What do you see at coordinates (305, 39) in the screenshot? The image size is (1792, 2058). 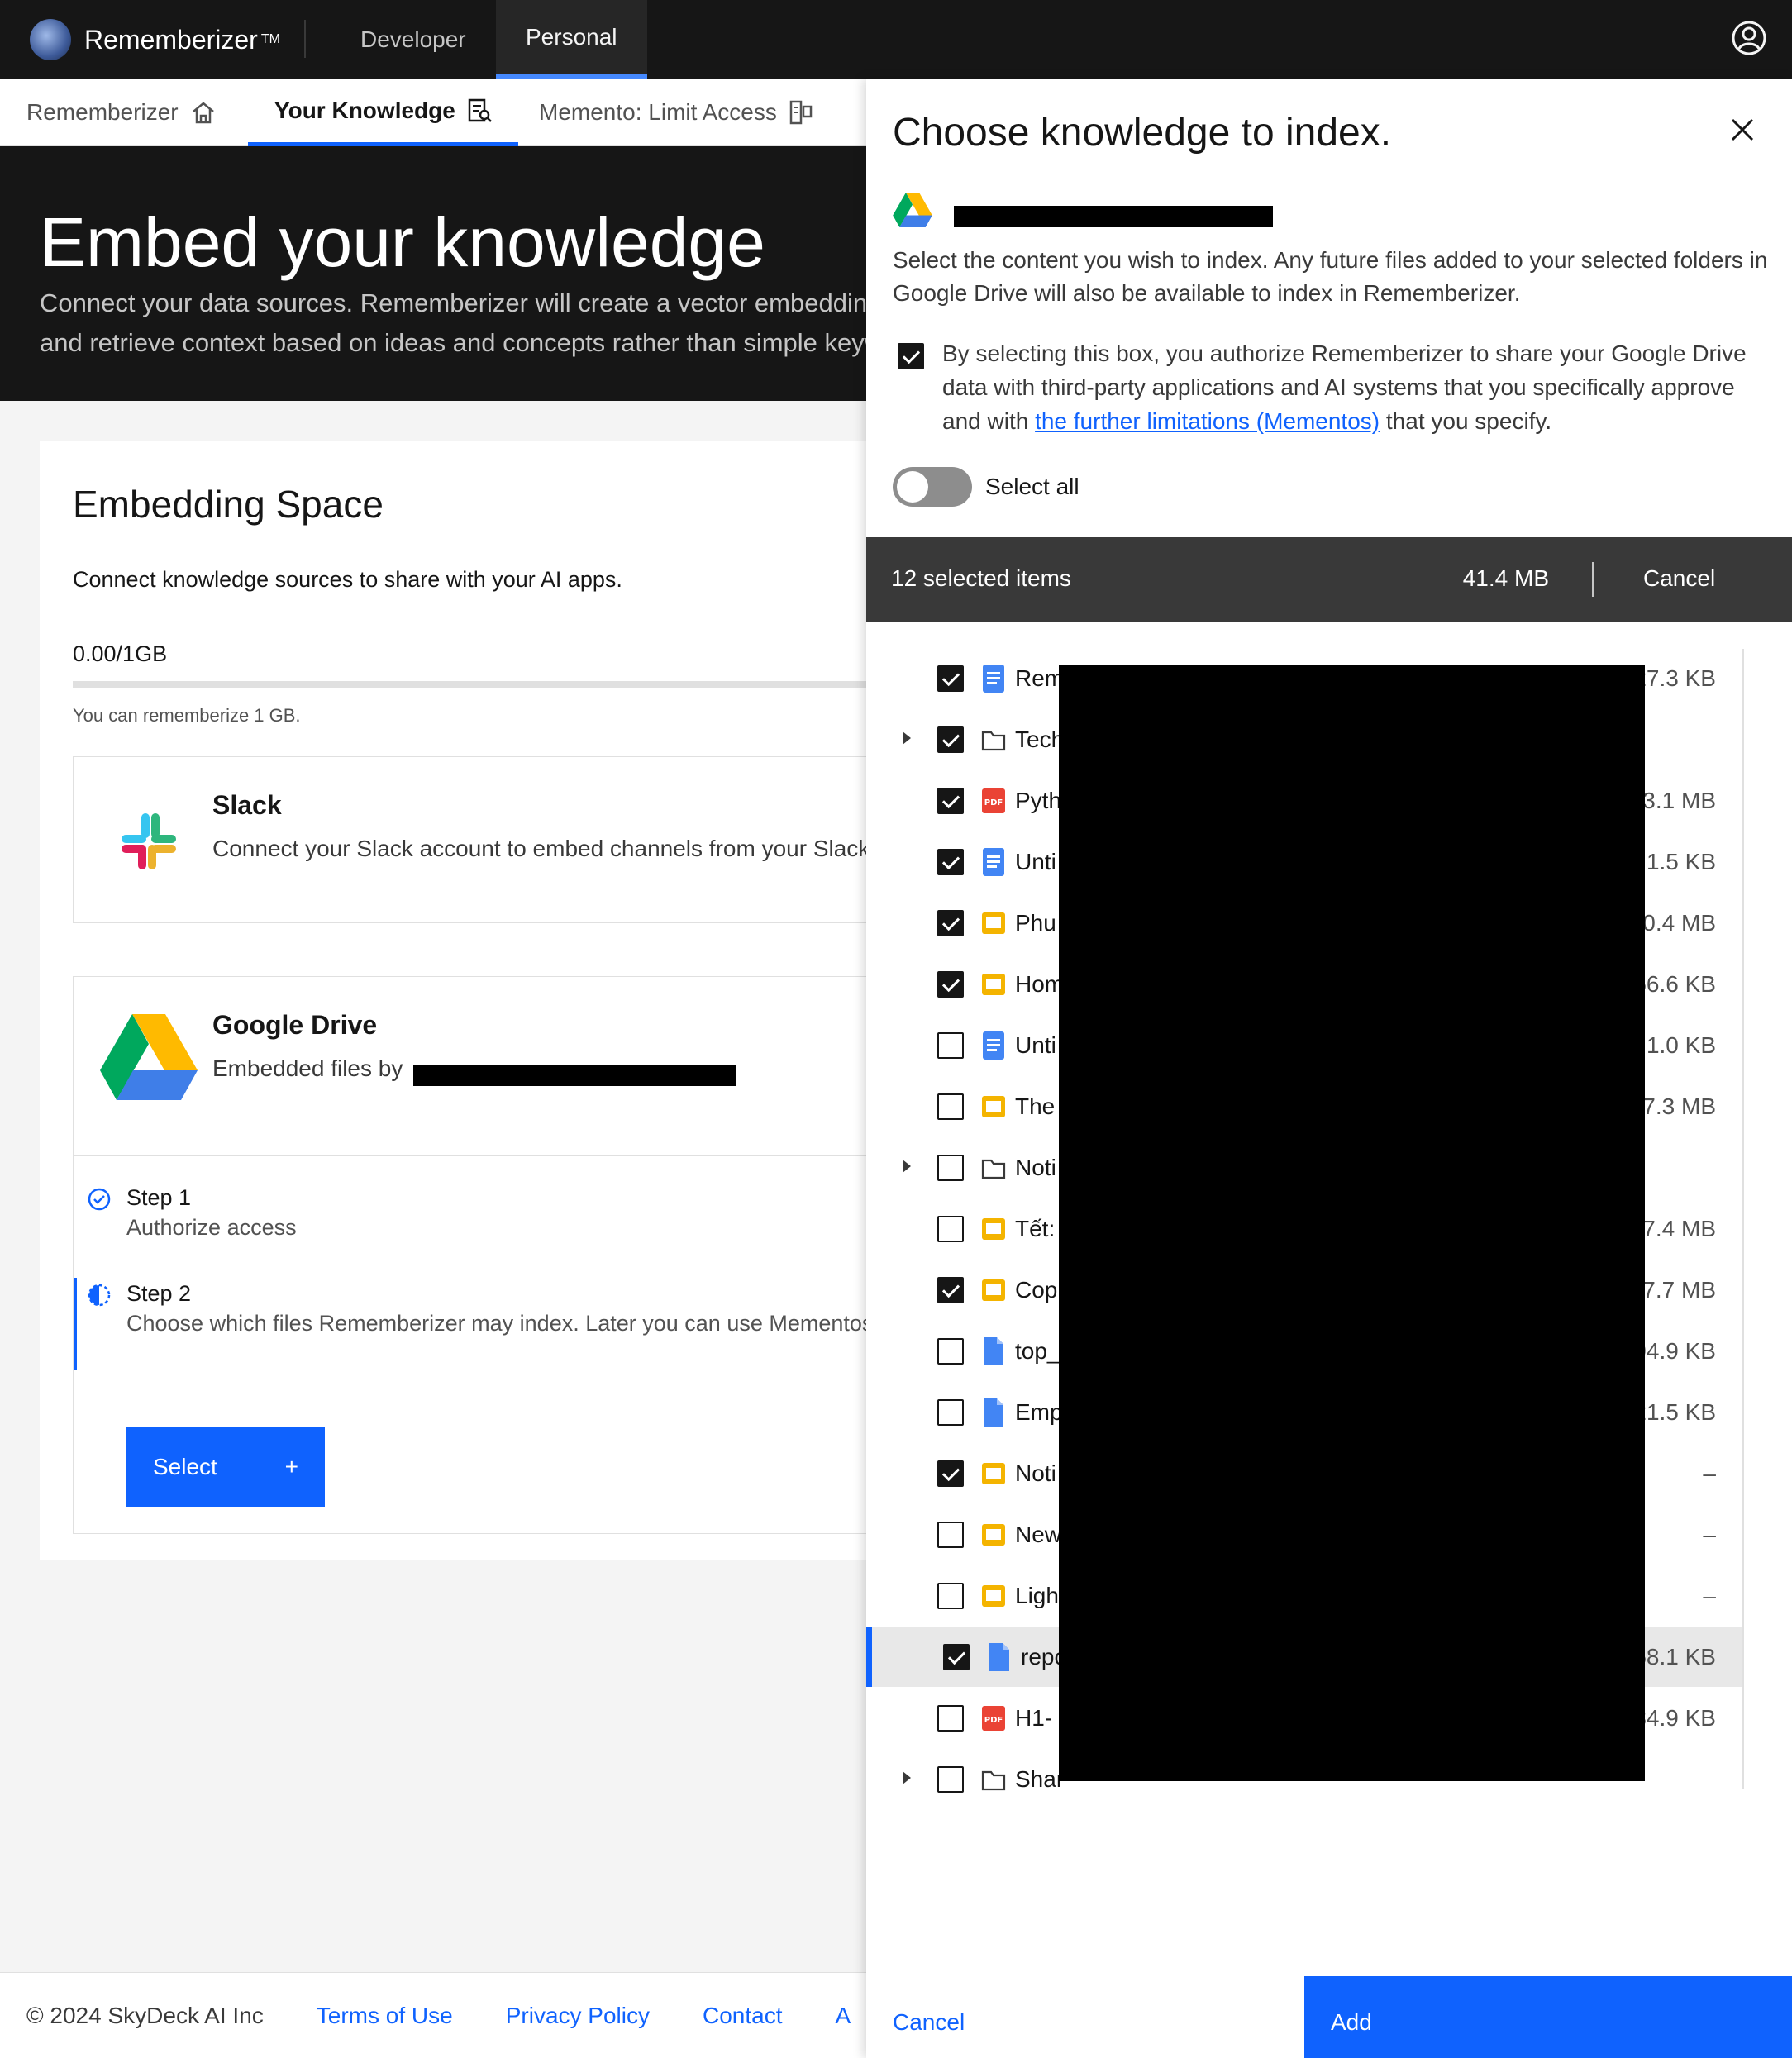 I see `topbar-divider` at bounding box center [305, 39].